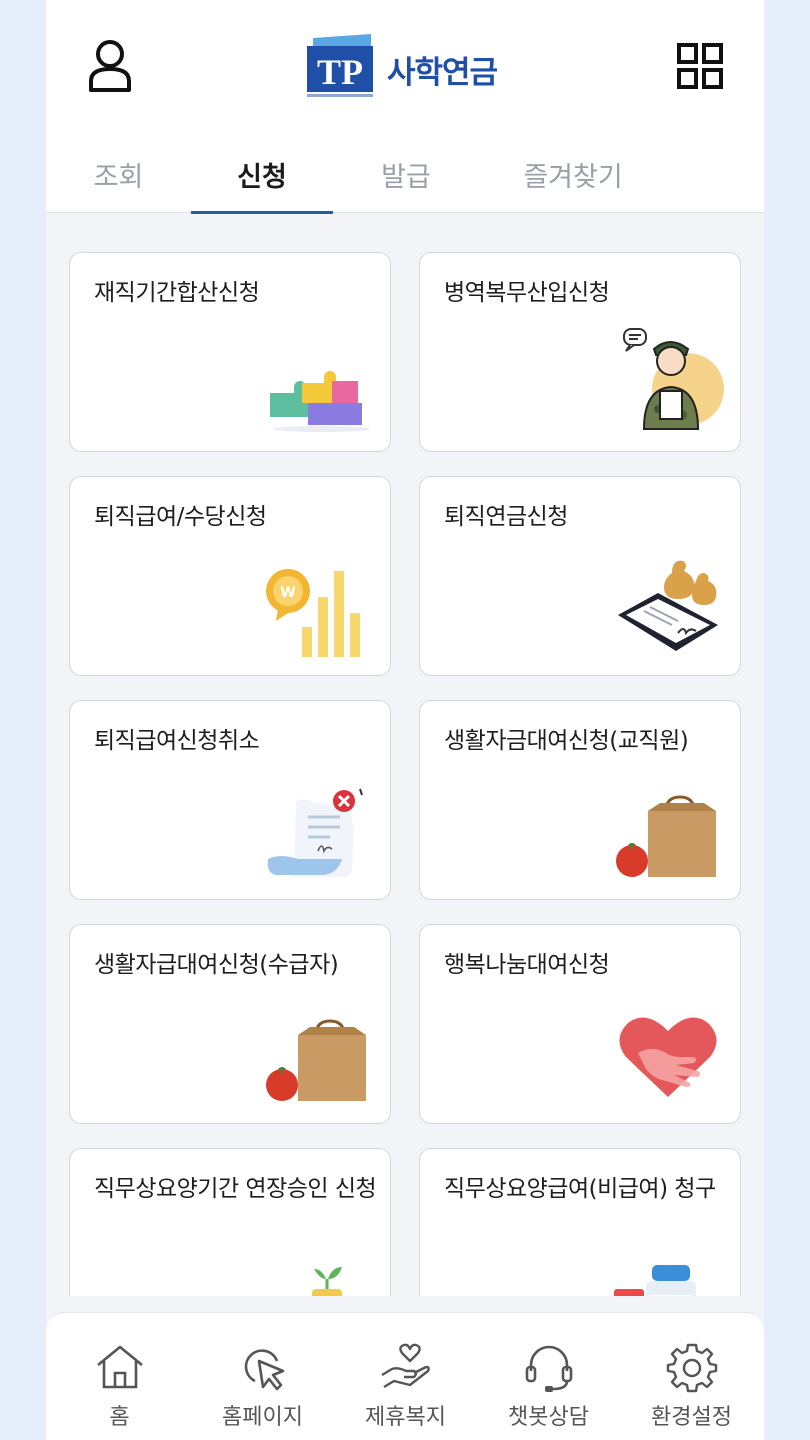  What do you see at coordinates (230, 800) in the screenshot?
I see `card-retirement-benefit-cancel: 퇴직급여신청취소` at bounding box center [230, 800].